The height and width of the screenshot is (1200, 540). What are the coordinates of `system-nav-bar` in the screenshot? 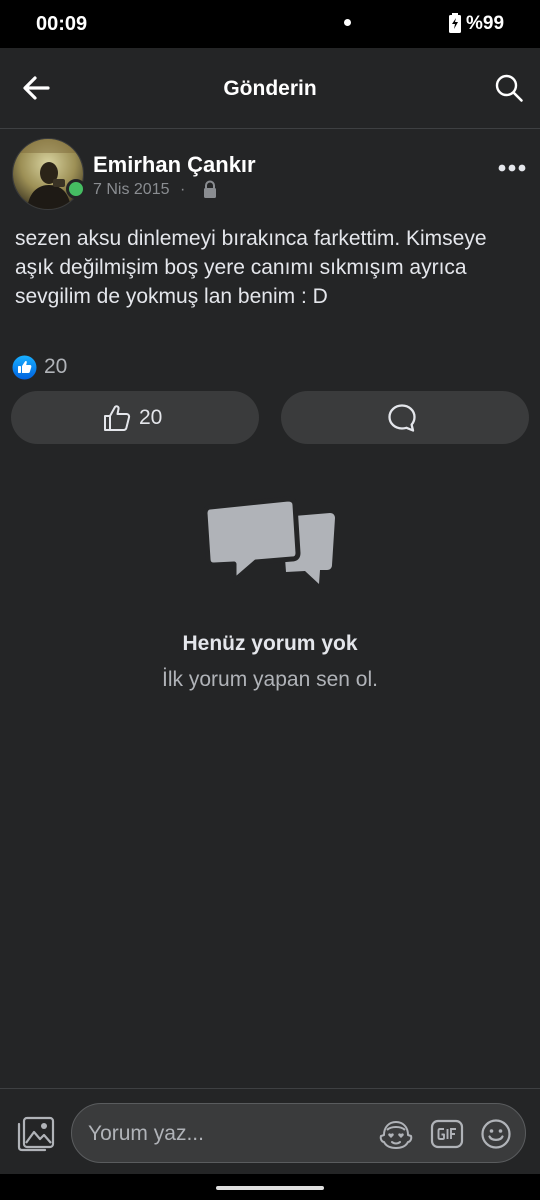 It's located at (270, 1187).